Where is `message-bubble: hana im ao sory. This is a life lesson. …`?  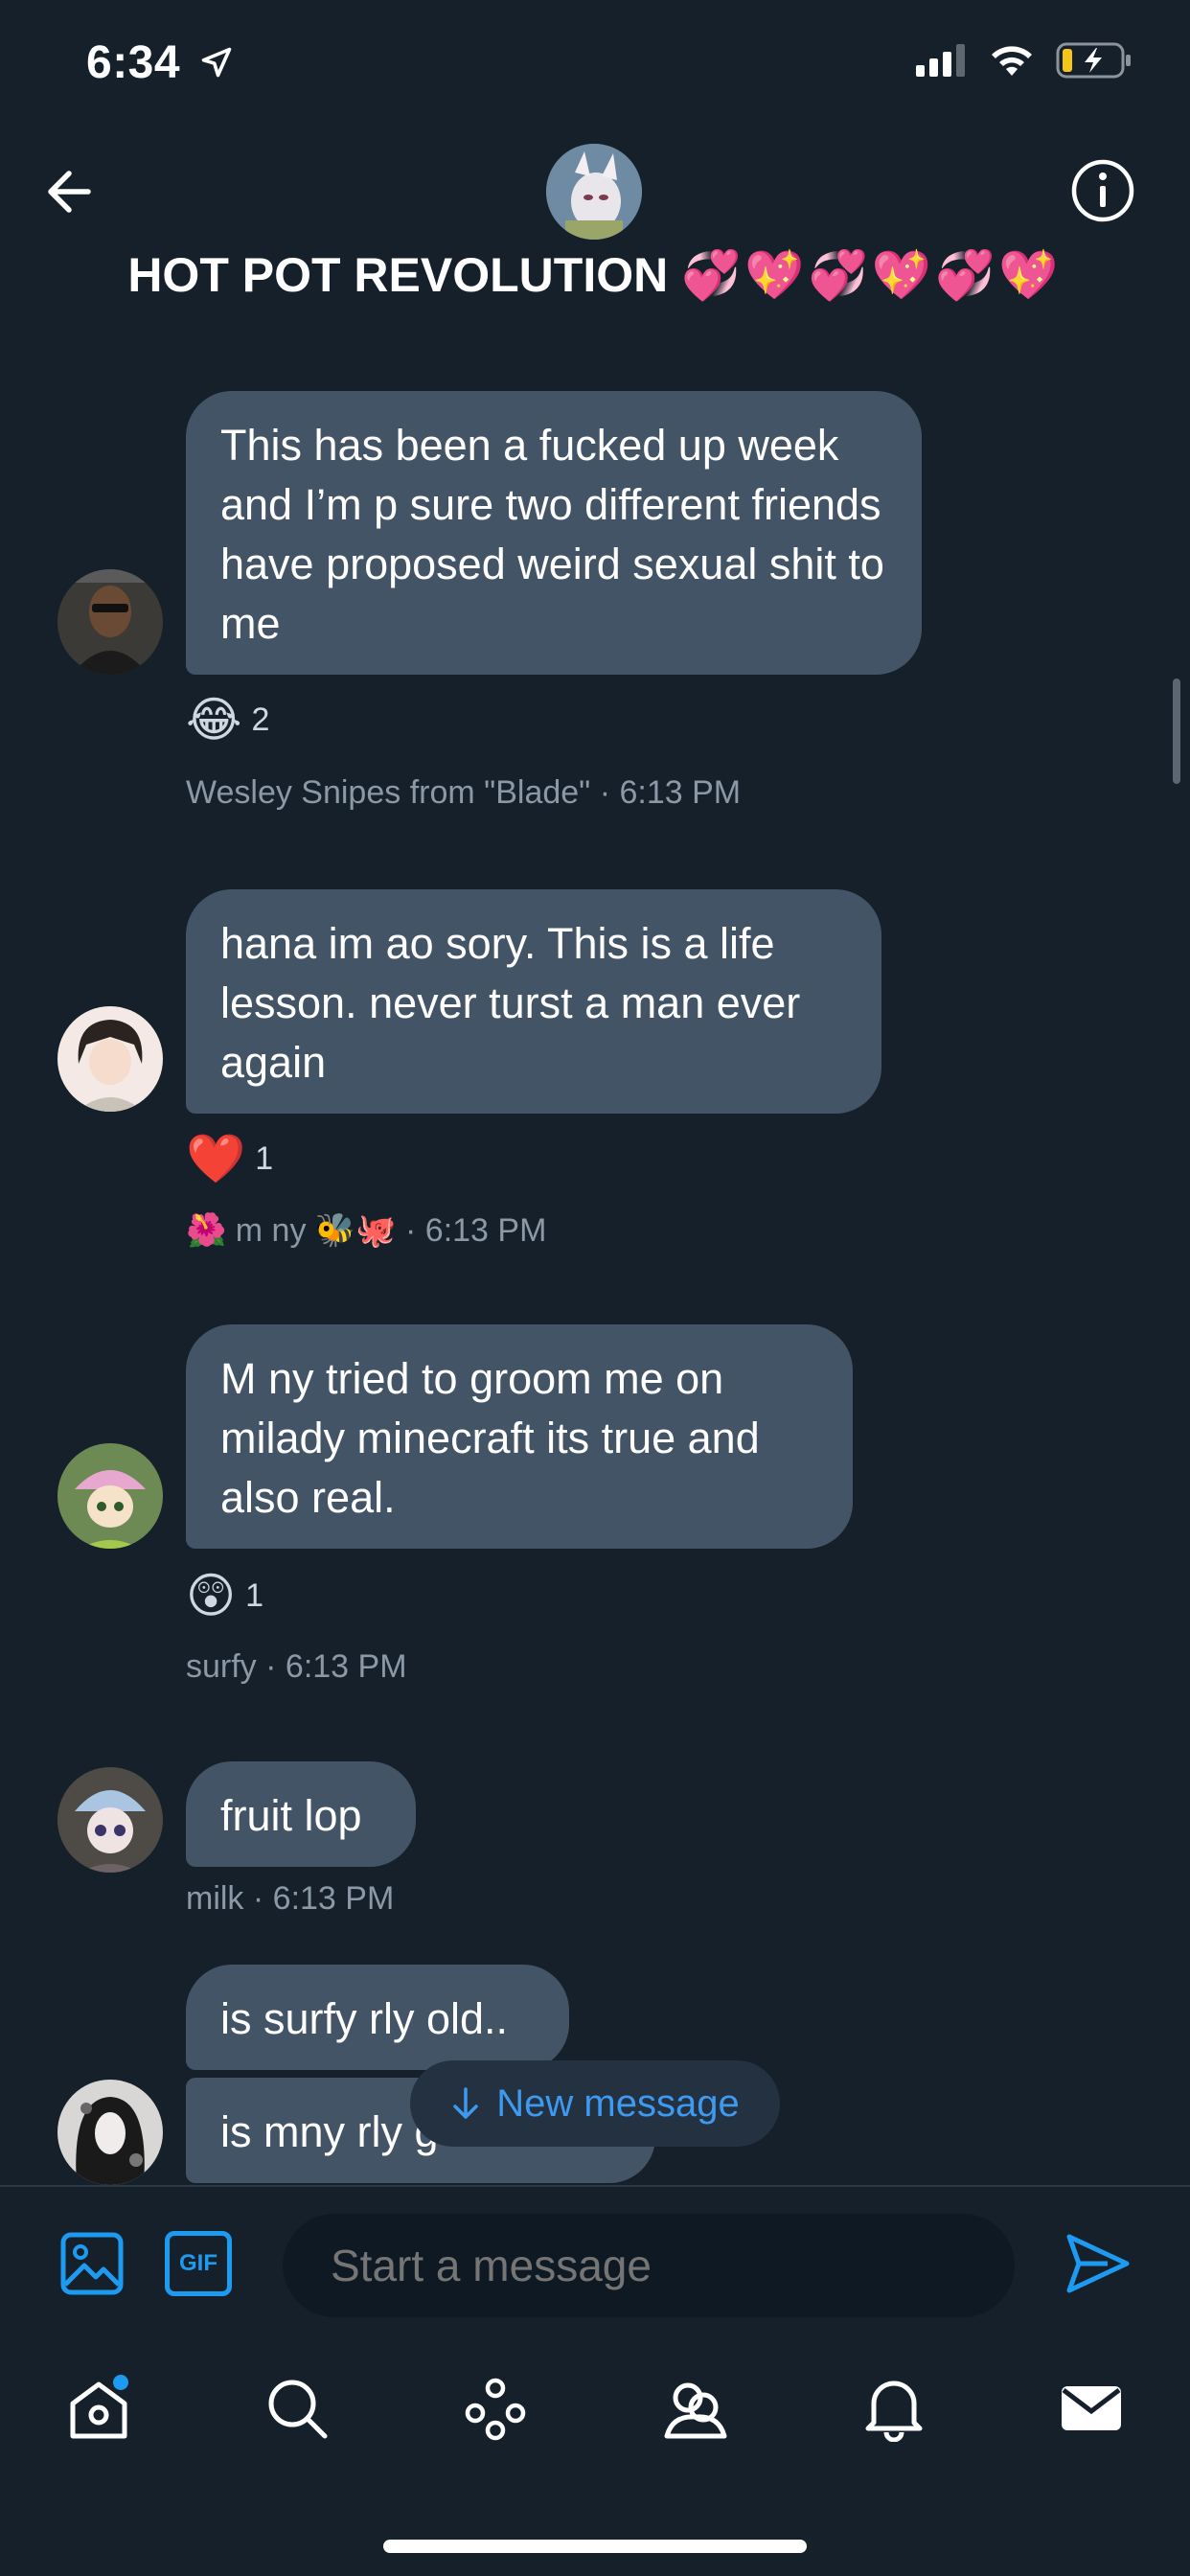 message-bubble: hana im ao sory. This is a life lesson. … is located at coordinates (533, 1001).